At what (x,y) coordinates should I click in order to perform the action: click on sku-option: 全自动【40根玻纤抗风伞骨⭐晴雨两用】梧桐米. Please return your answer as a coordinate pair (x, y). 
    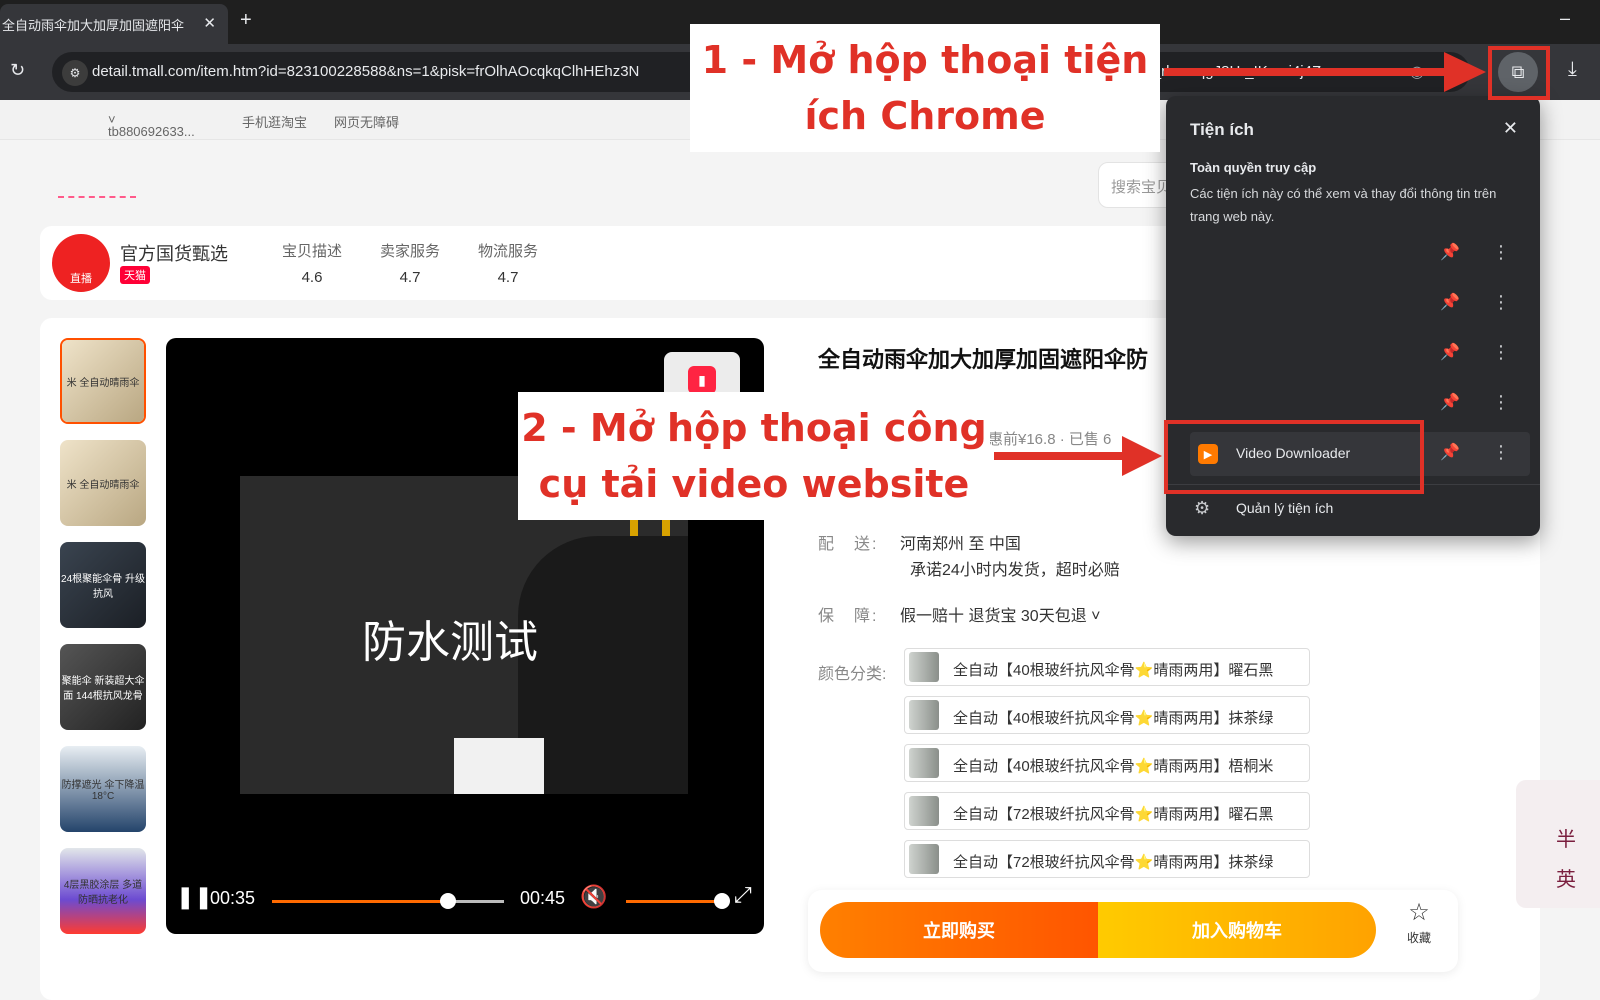
    Looking at the image, I should click on (1107, 763).